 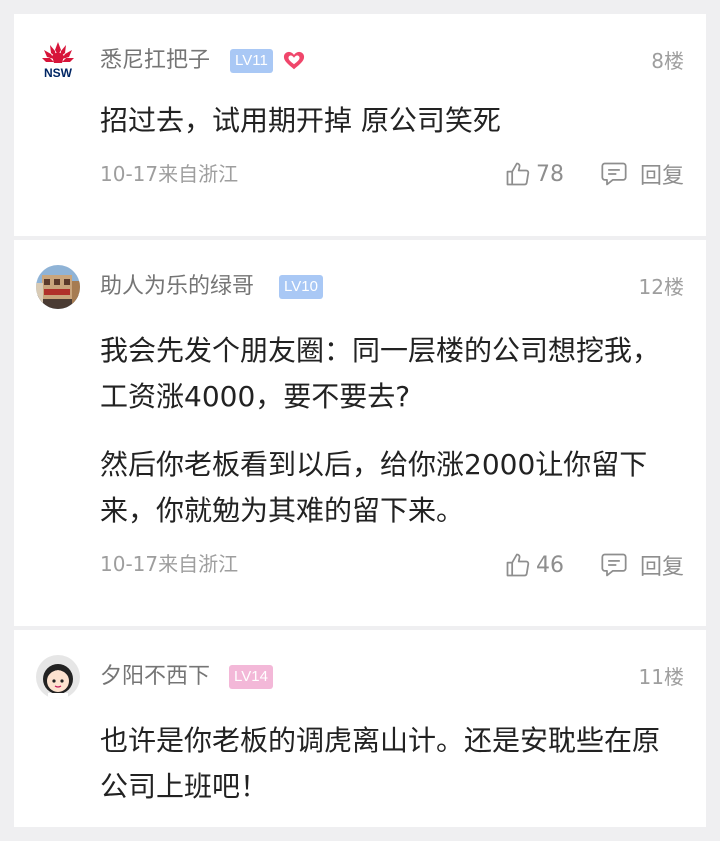 I want to click on level-badge: LV11, so click(x=251, y=61).